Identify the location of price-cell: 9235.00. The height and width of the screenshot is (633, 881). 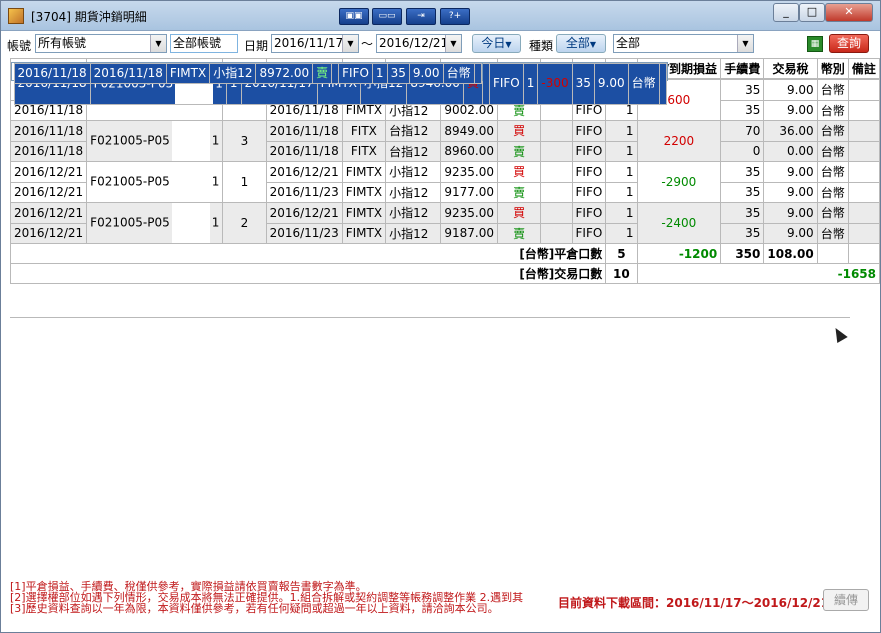
(469, 213).